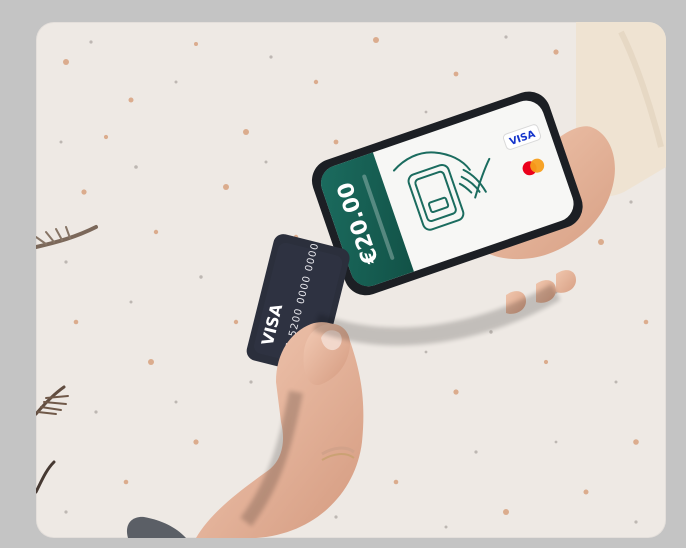  I want to click on phone: €20.00 VISA, so click(447, 193).